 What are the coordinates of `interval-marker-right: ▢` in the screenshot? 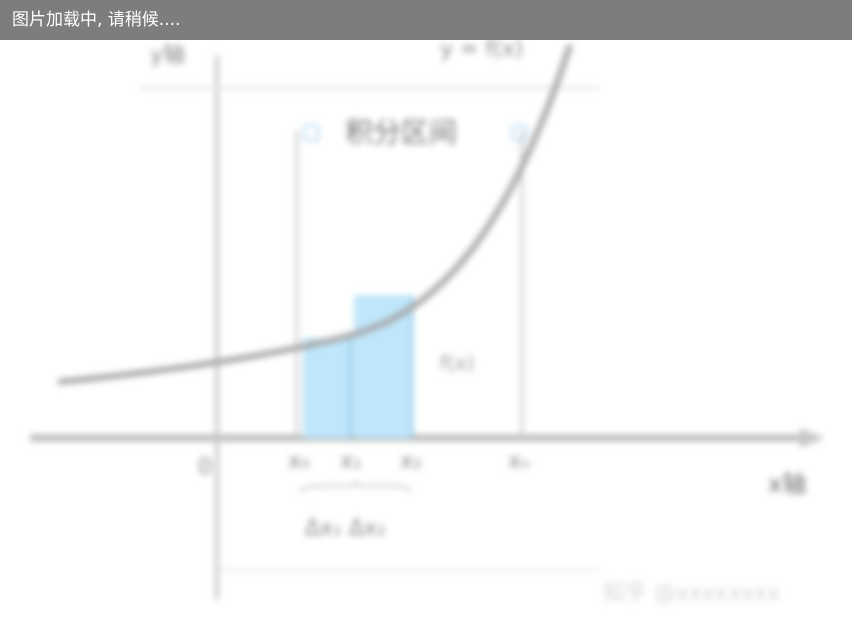 It's located at (519, 131).